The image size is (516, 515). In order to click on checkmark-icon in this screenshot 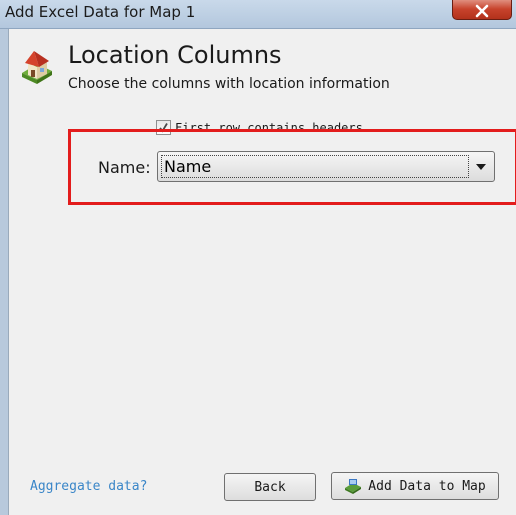, I will do `click(163, 128)`.